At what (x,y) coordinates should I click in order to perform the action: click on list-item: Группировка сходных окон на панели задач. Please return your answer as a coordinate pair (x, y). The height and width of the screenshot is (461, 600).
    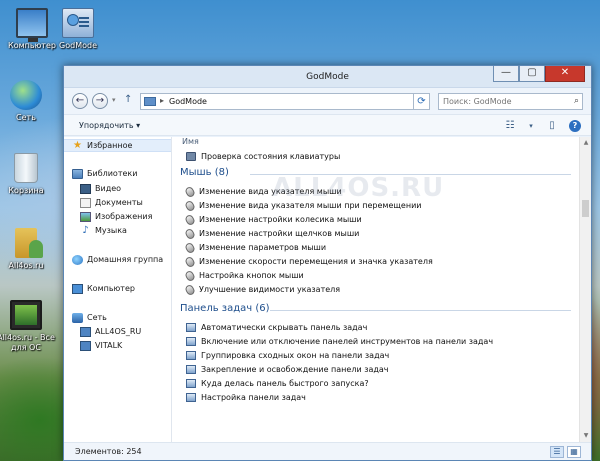
    Looking at the image, I should click on (287, 355).